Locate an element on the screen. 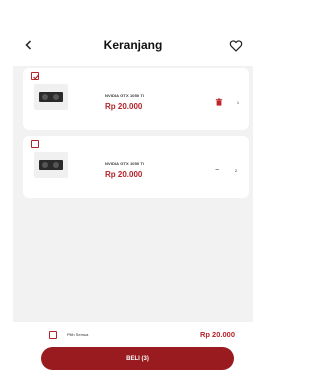 The image size is (320, 387). heart-outline-icon is located at coordinates (236, 46).